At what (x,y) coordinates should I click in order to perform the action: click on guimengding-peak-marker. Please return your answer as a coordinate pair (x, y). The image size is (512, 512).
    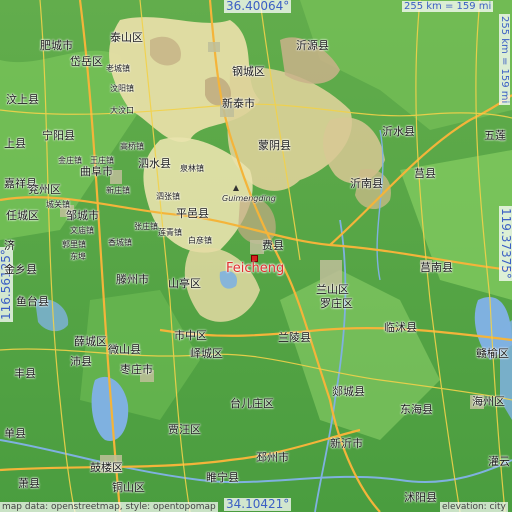
    Looking at the image, I should click on (236, 188).